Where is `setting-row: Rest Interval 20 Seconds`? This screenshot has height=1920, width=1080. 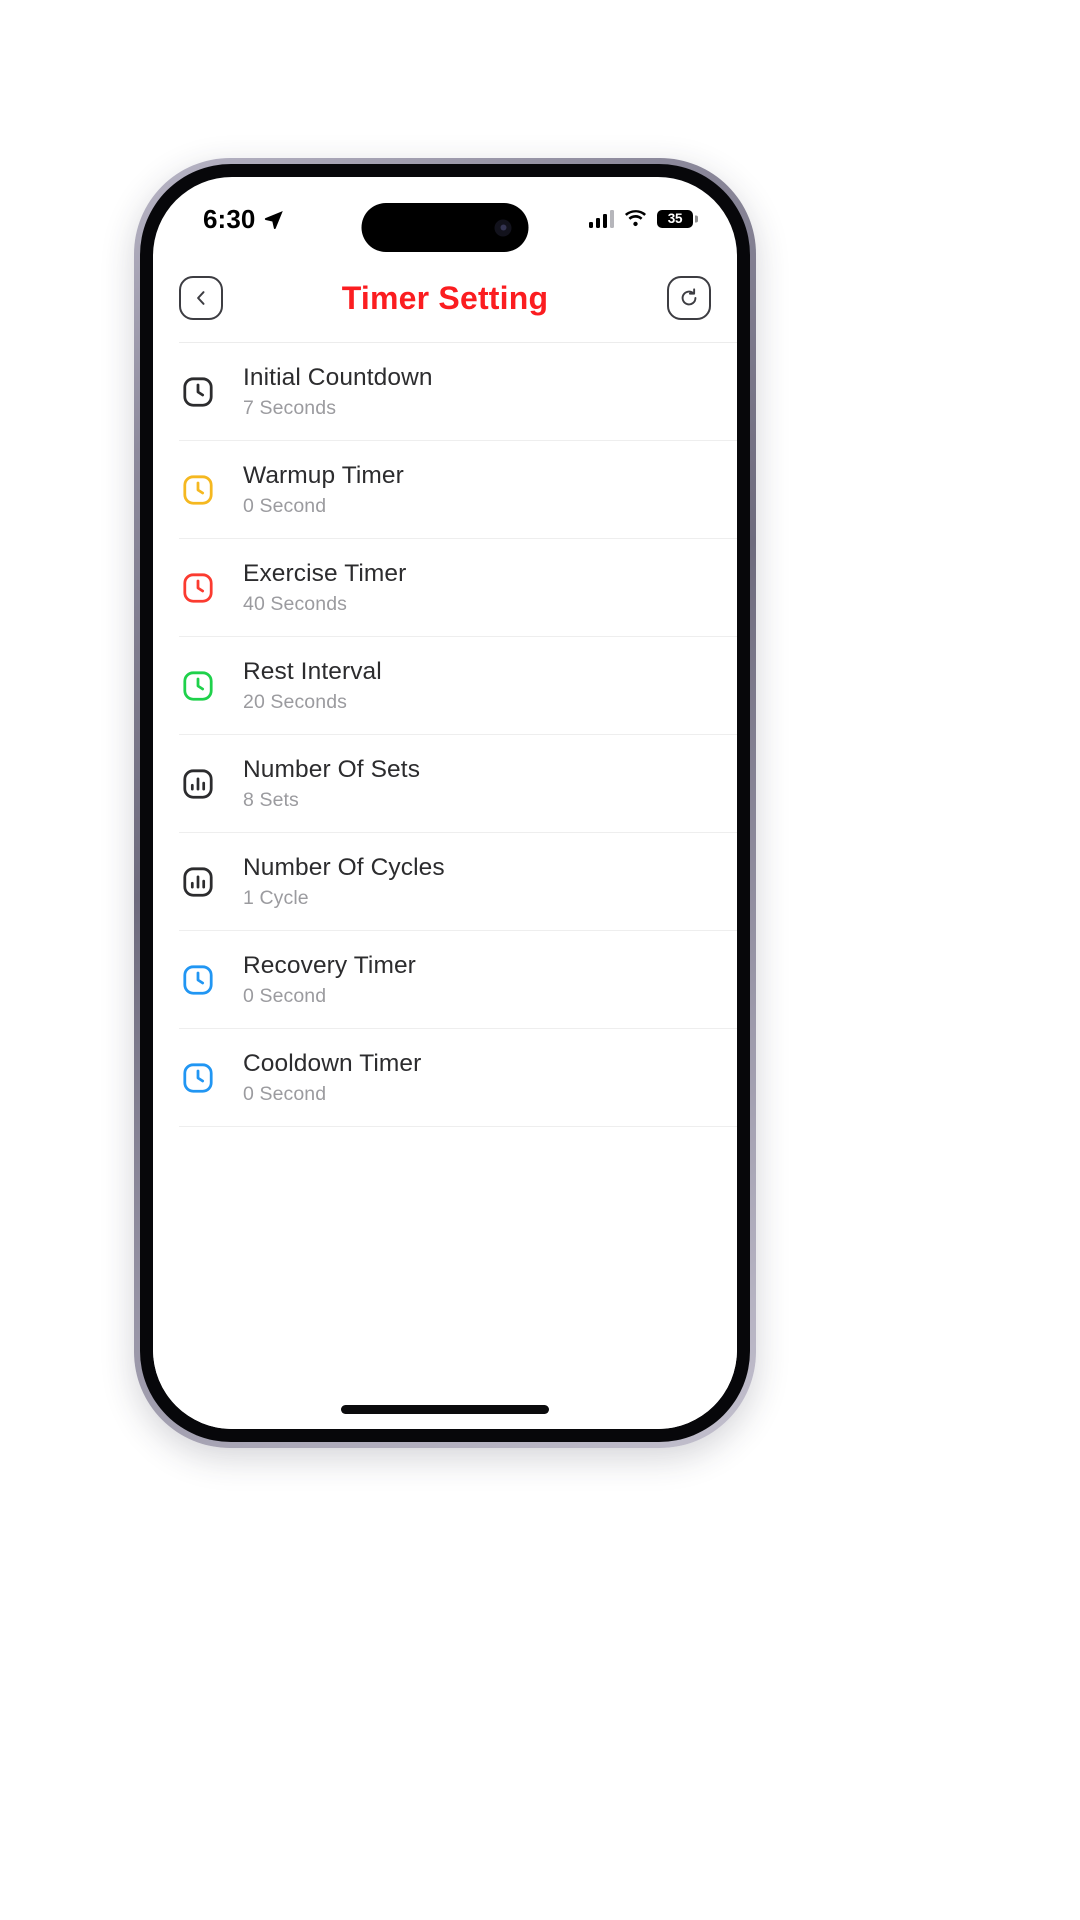 setting-row: Rest Interval 20 Seconds is located at coordinates (445, 686).